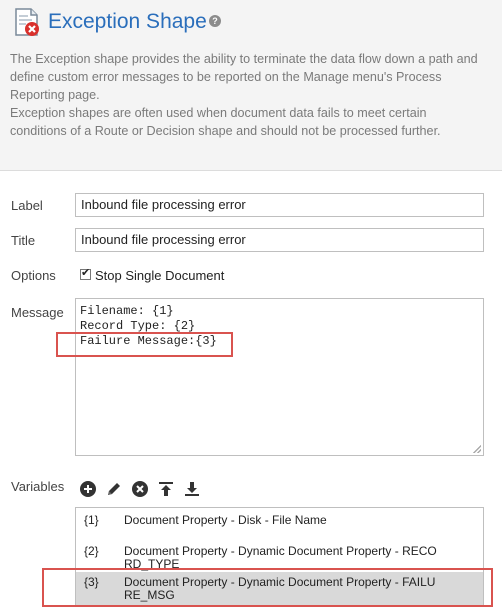 This screenshot has width=502, height=607. I want to click on list-item: {1} Document Property - Disk - File Name, so click(279, 527).